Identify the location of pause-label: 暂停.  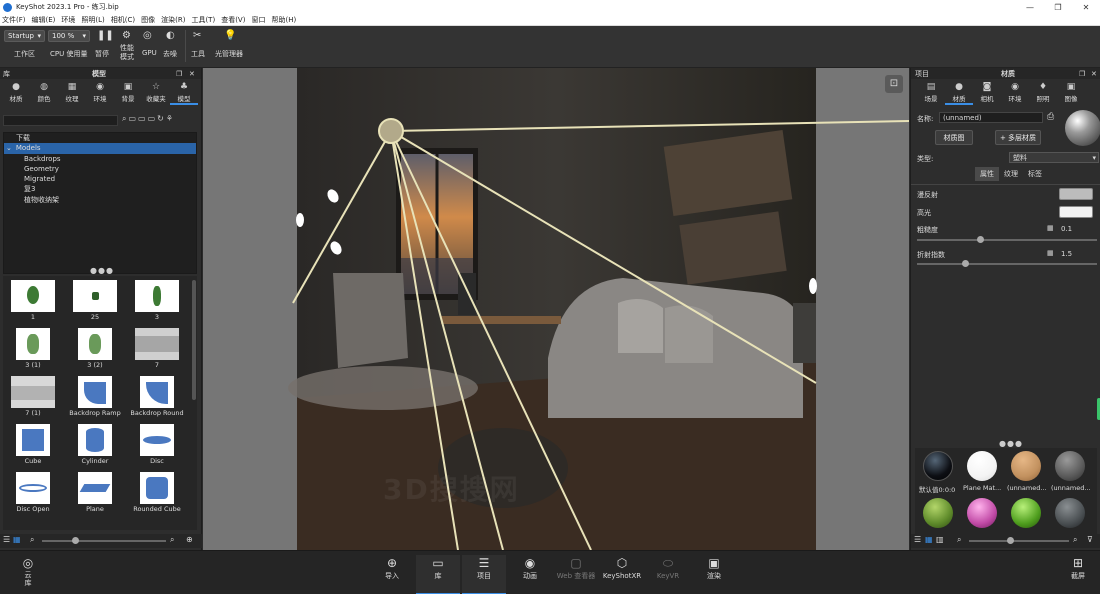
(102, 54).